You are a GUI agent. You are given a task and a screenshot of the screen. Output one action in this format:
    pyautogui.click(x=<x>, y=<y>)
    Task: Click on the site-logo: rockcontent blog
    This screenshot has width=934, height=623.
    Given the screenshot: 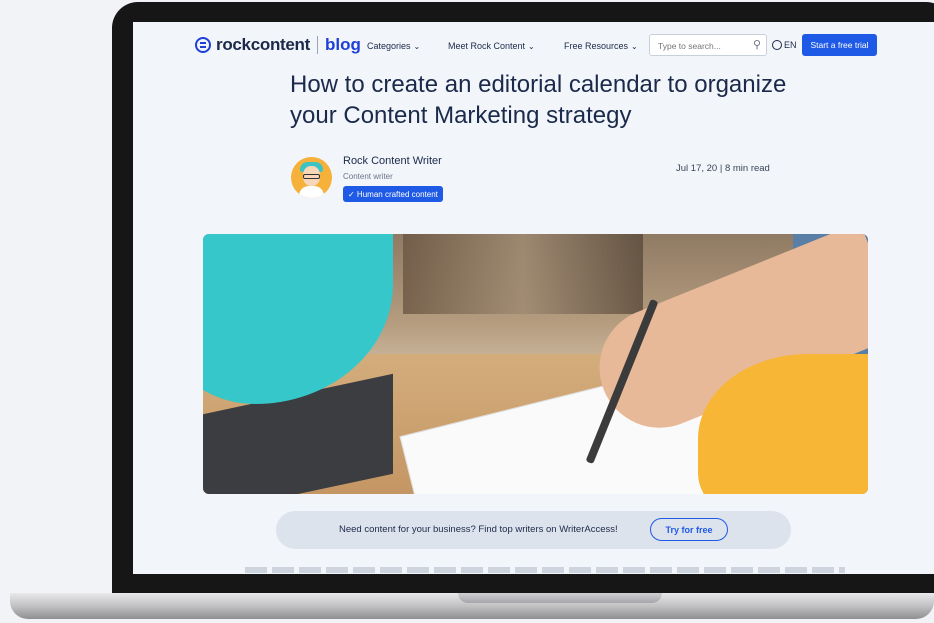 What is the action you would take?
    pyautogui.click(x=278, y=45)
    